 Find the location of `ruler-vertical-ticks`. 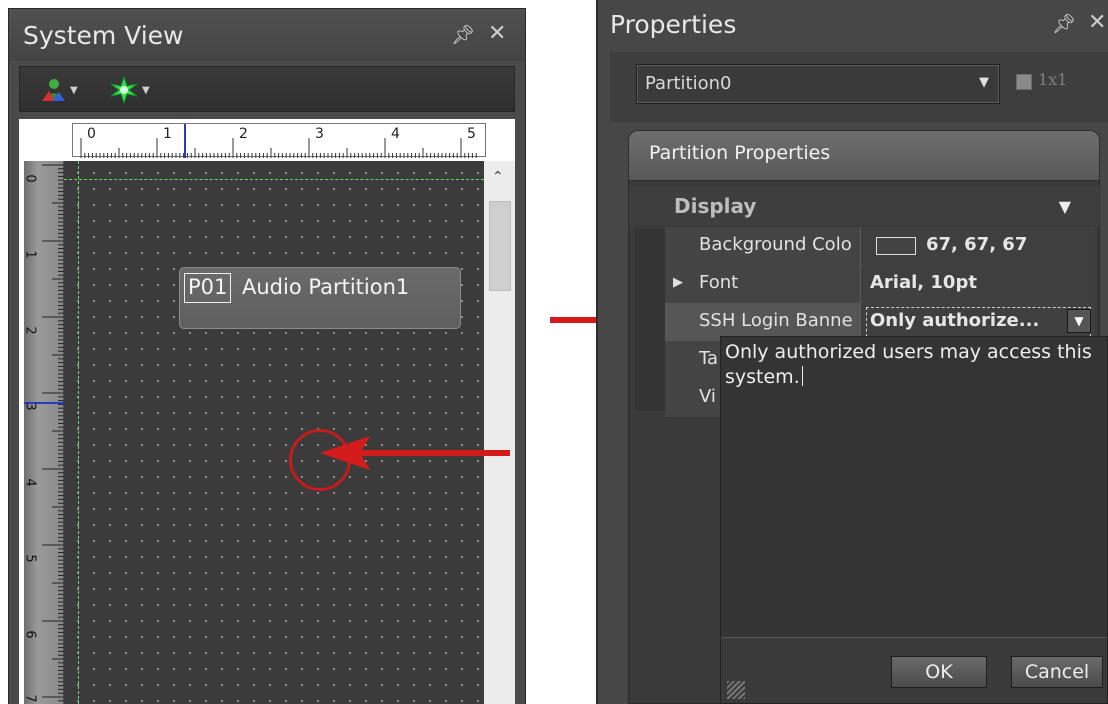

ruler-vertical-ticks is located at coordinates (44, 433).